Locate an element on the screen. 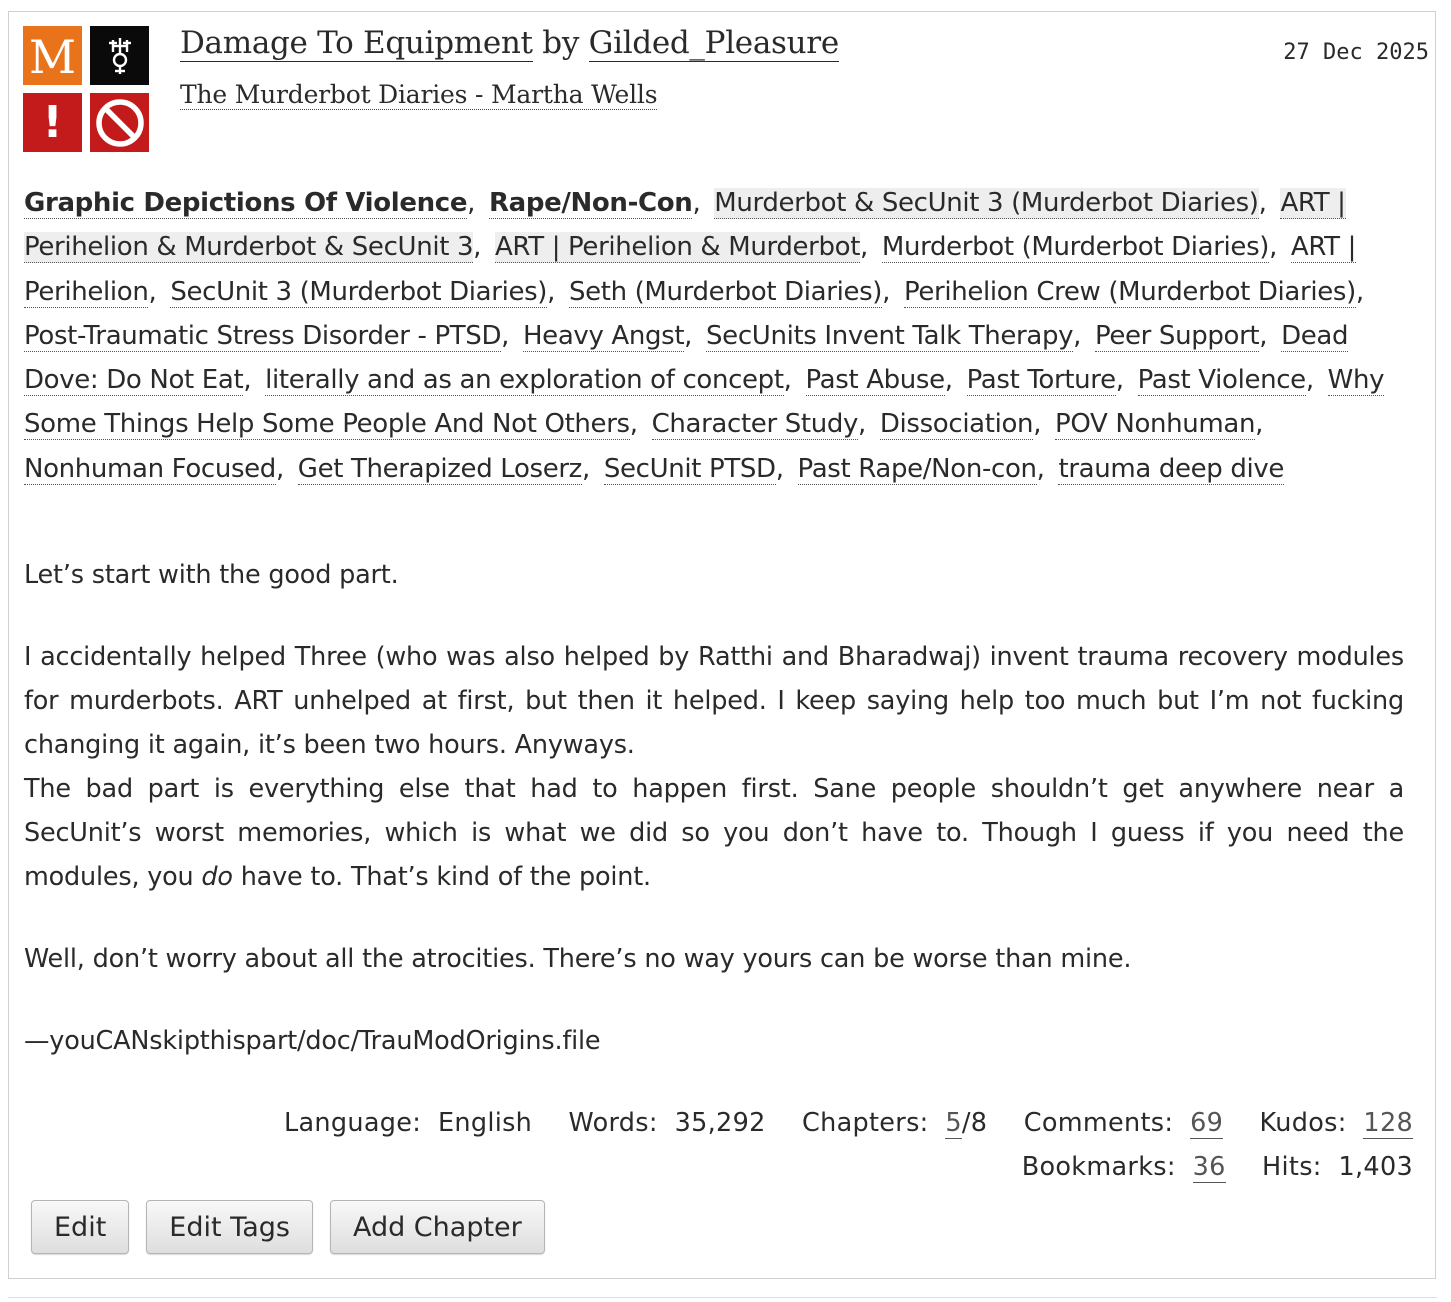  chapters-posted-link: 5 is located at coordinates (953, 1123).